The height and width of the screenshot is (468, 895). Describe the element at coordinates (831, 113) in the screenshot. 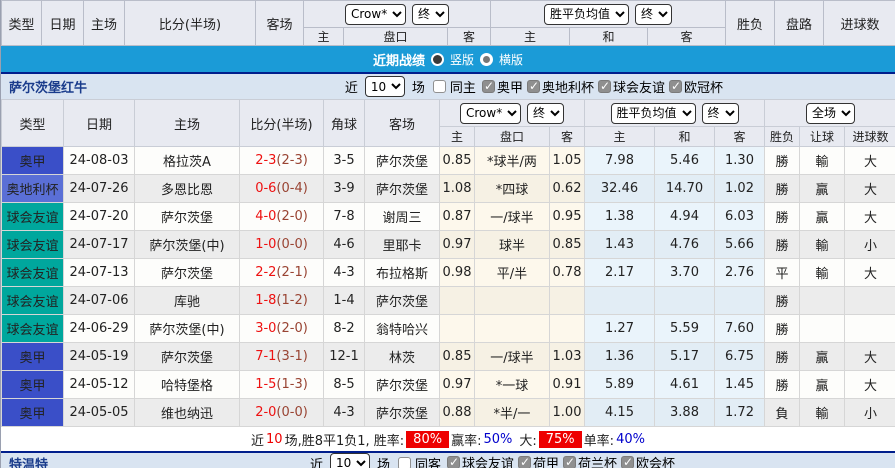

I see `fulltime-select: 全场` at that location.